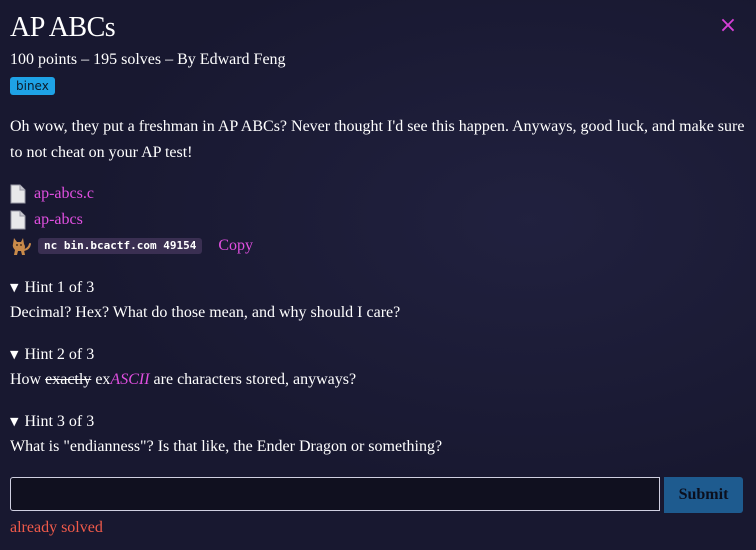 The width and height of the screenshot is (756, 550). I want to click on file-row: ap-abcs.c, so click(52, 194).